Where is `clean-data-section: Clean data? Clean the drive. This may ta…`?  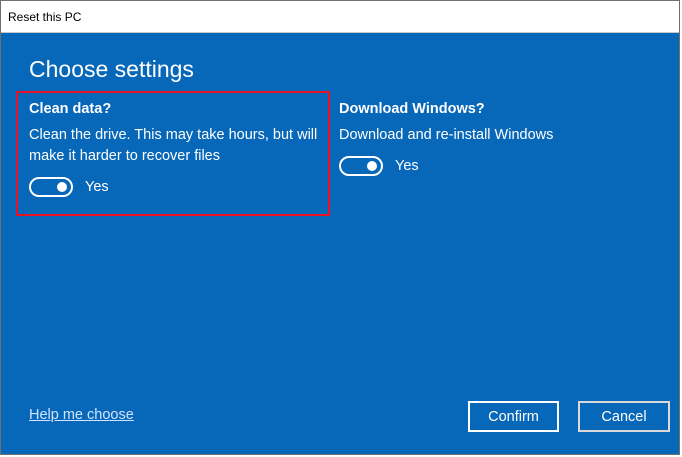 clean-data-section: Clean data? Clean the drive. This may ta… is located at coordinates (179, 149).